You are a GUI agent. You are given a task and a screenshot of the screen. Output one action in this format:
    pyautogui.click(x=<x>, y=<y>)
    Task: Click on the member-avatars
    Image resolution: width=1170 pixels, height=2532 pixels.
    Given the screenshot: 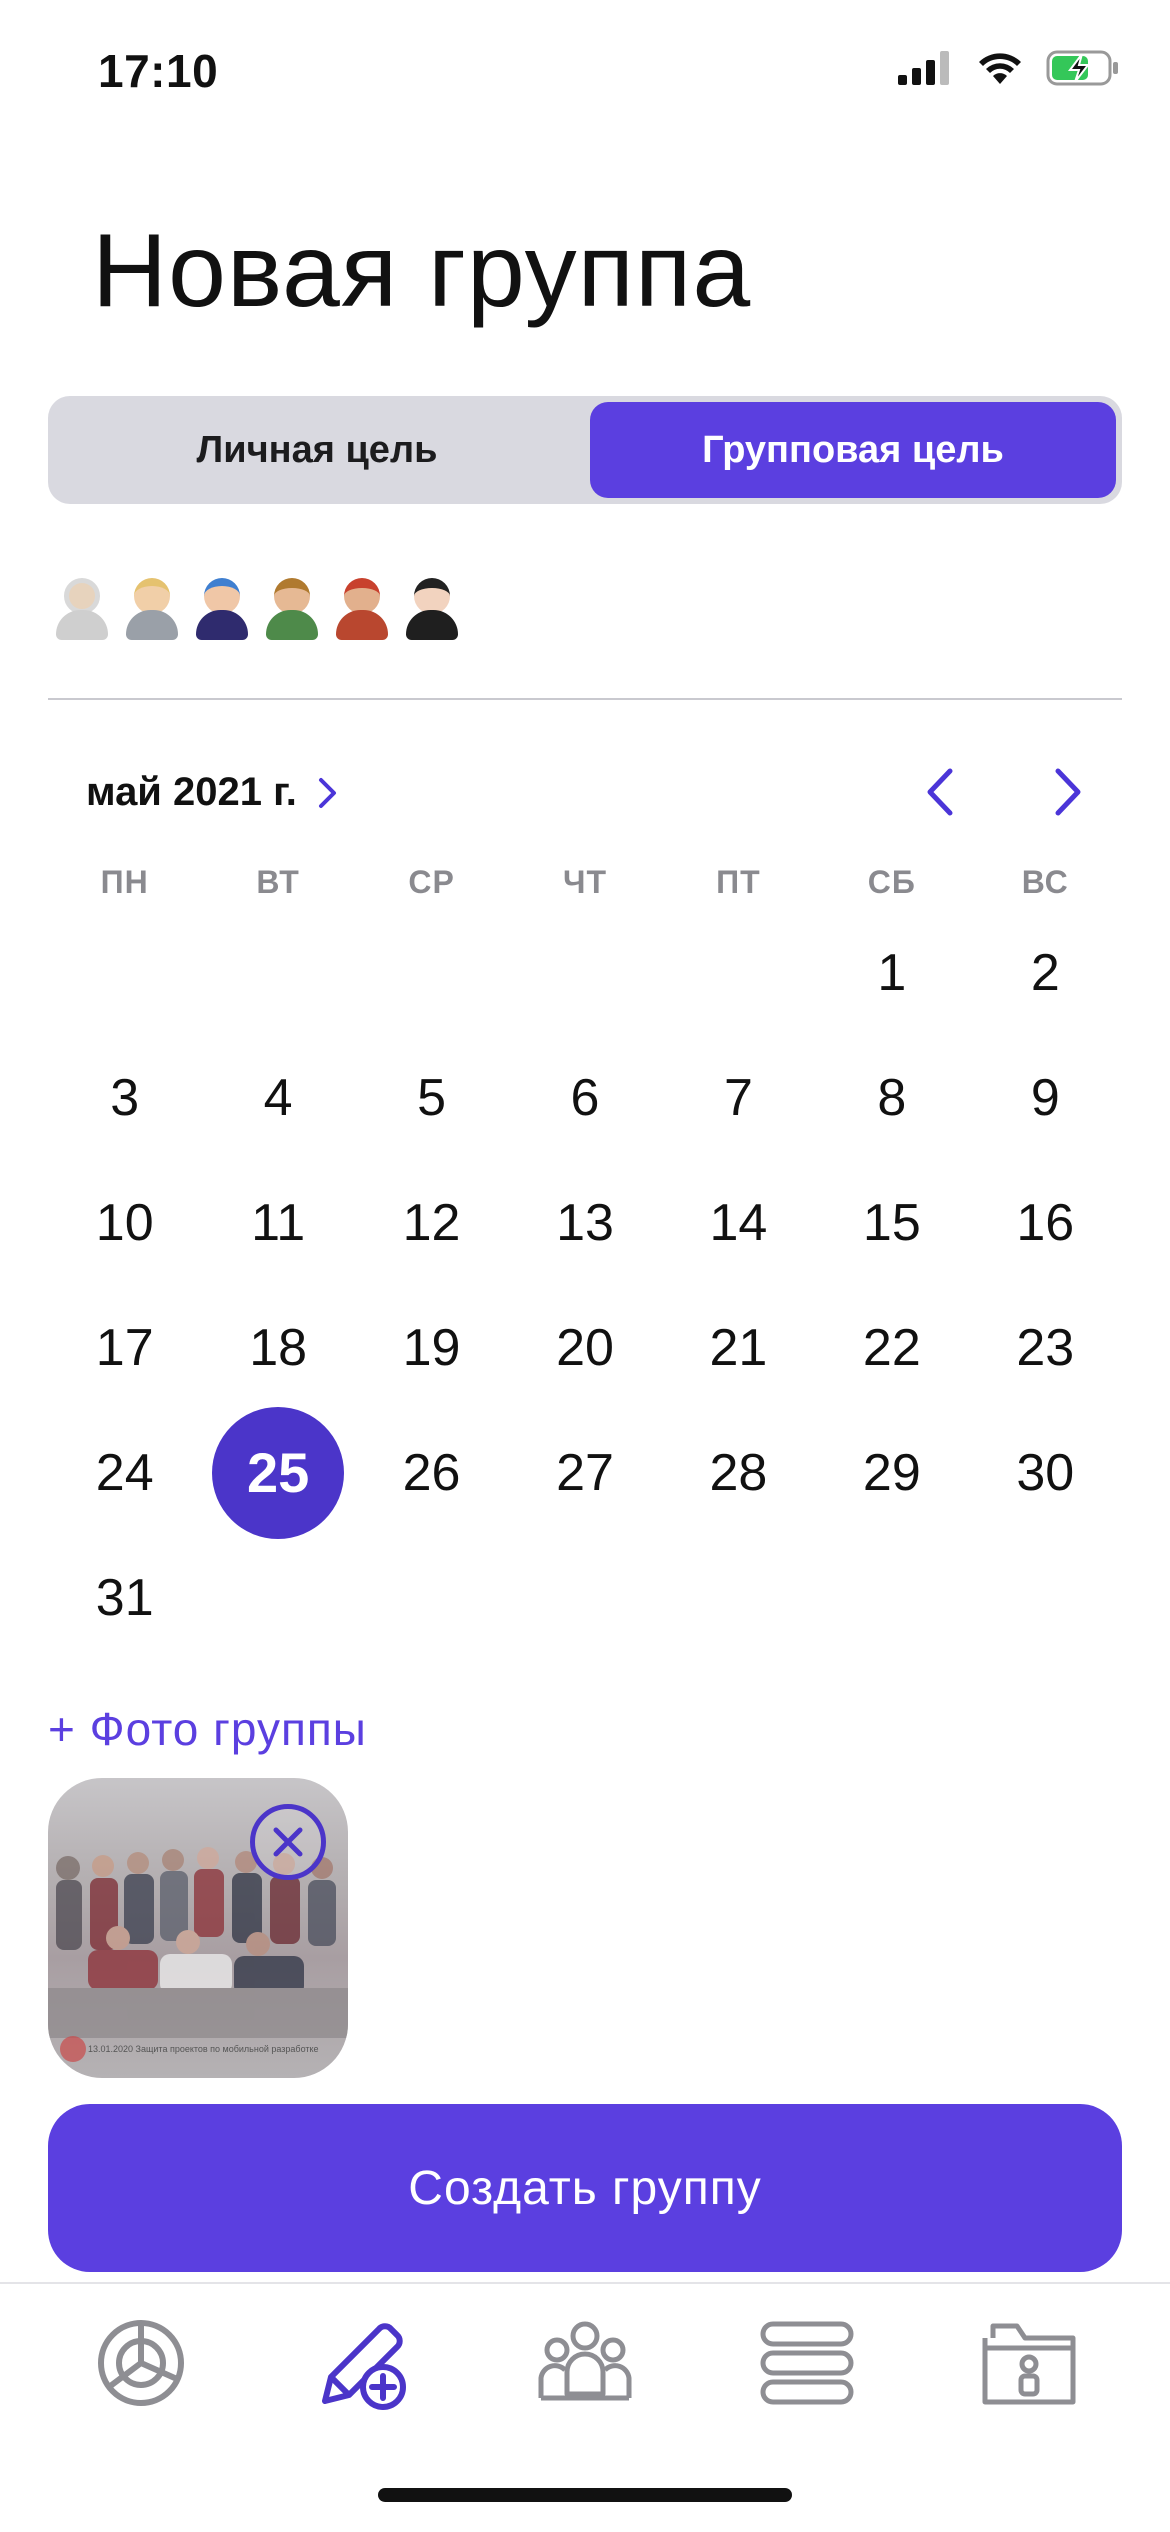 What is the action you would take?
    pyautogui.click(x=257, y=605)
    